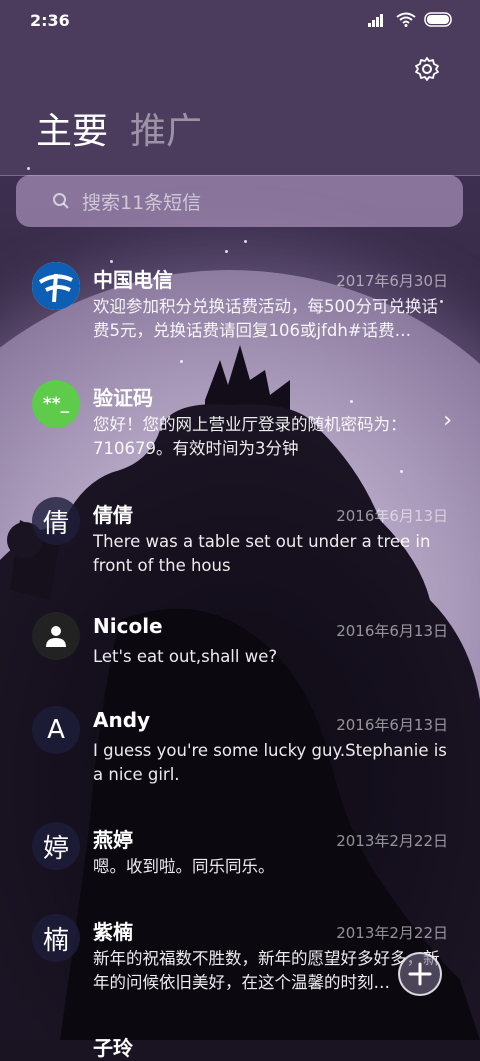  What do you see at coordinates (113, 1048) in the screenshot?
I see `contact-name: 子玲` at bounding box center [113, 1048].